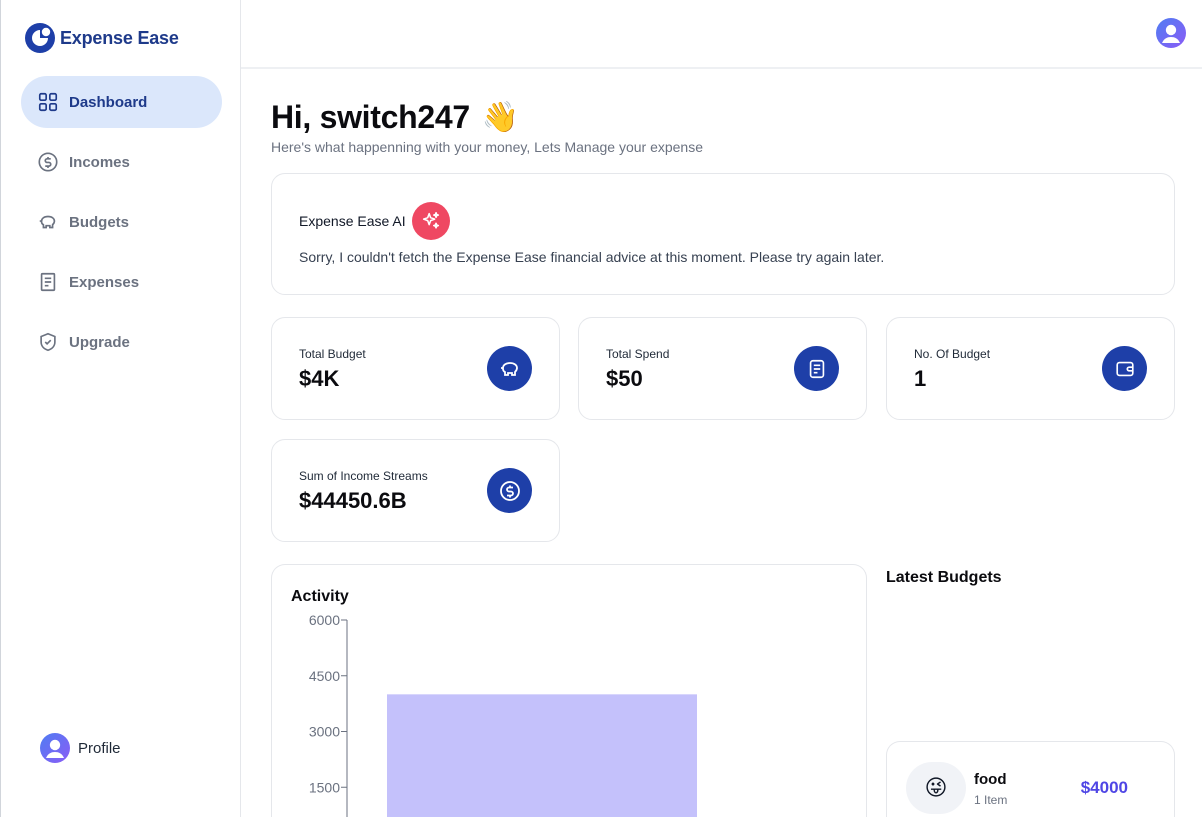 The height and width of the screenshot is (817, 1202). I want to click on sidebar-item-label: Incomes, so click(99, 162).